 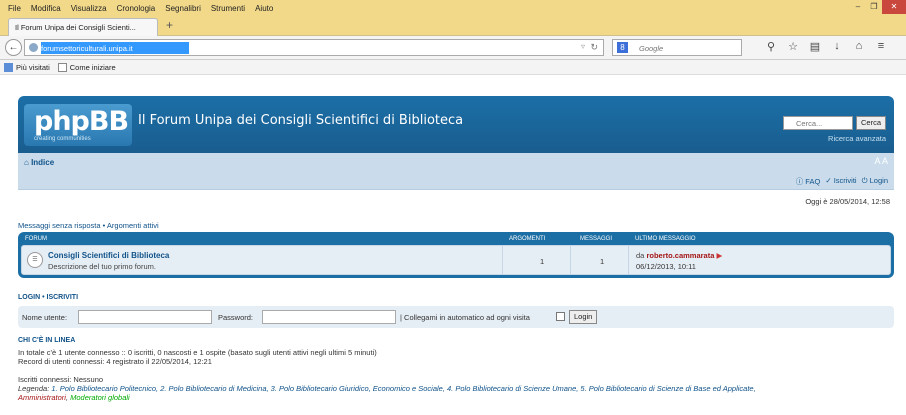 I want to click on last-post-date: 06/12/2013, 10:11, so click(x=666, y=266).